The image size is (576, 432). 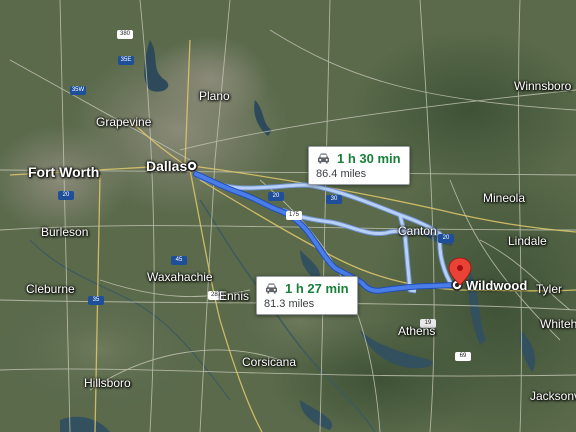 I want to click on city-label: Cleburne, so click(x=50, y=289).